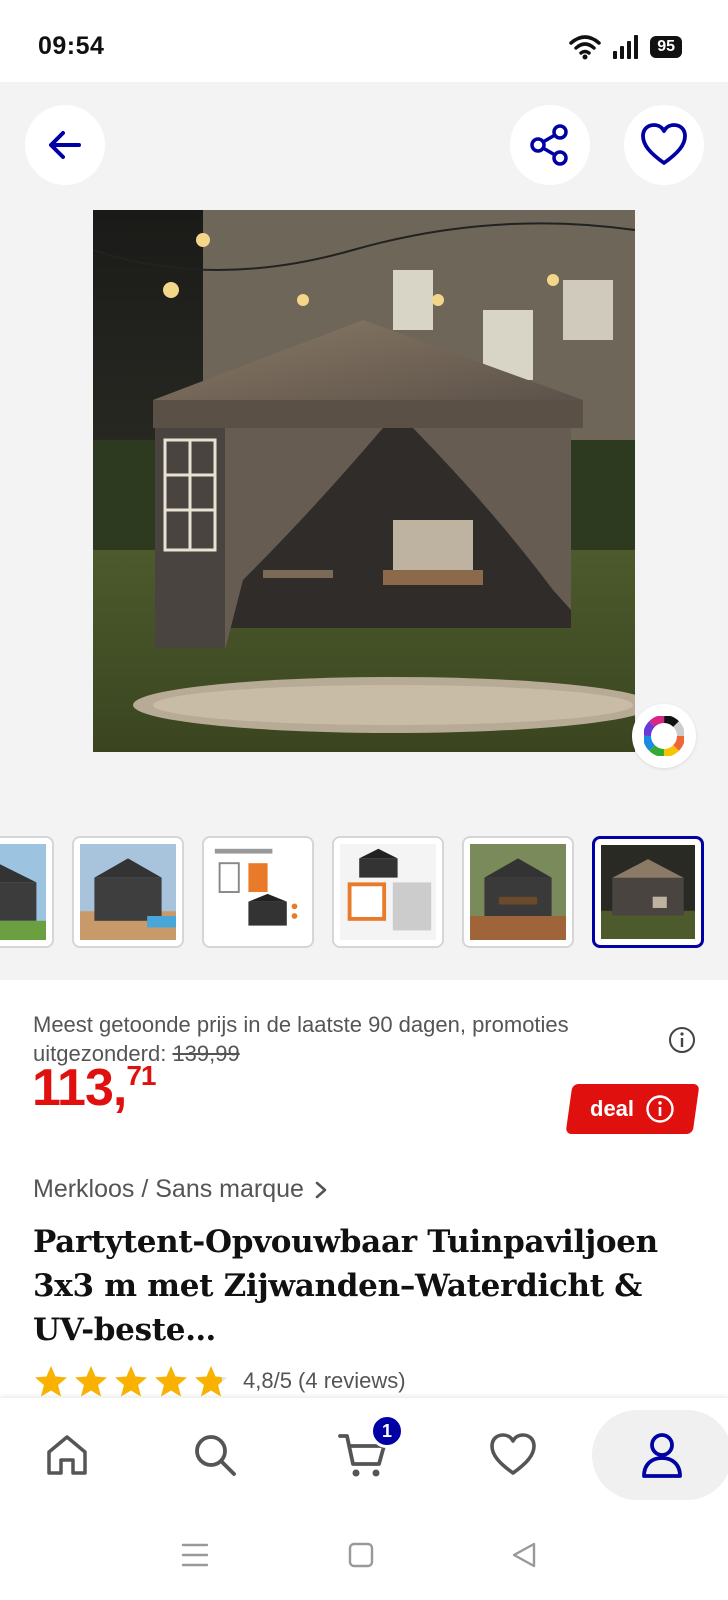 The image size is (728, 1600). I want to click on price-whole: 113,, so click(79, 1088).